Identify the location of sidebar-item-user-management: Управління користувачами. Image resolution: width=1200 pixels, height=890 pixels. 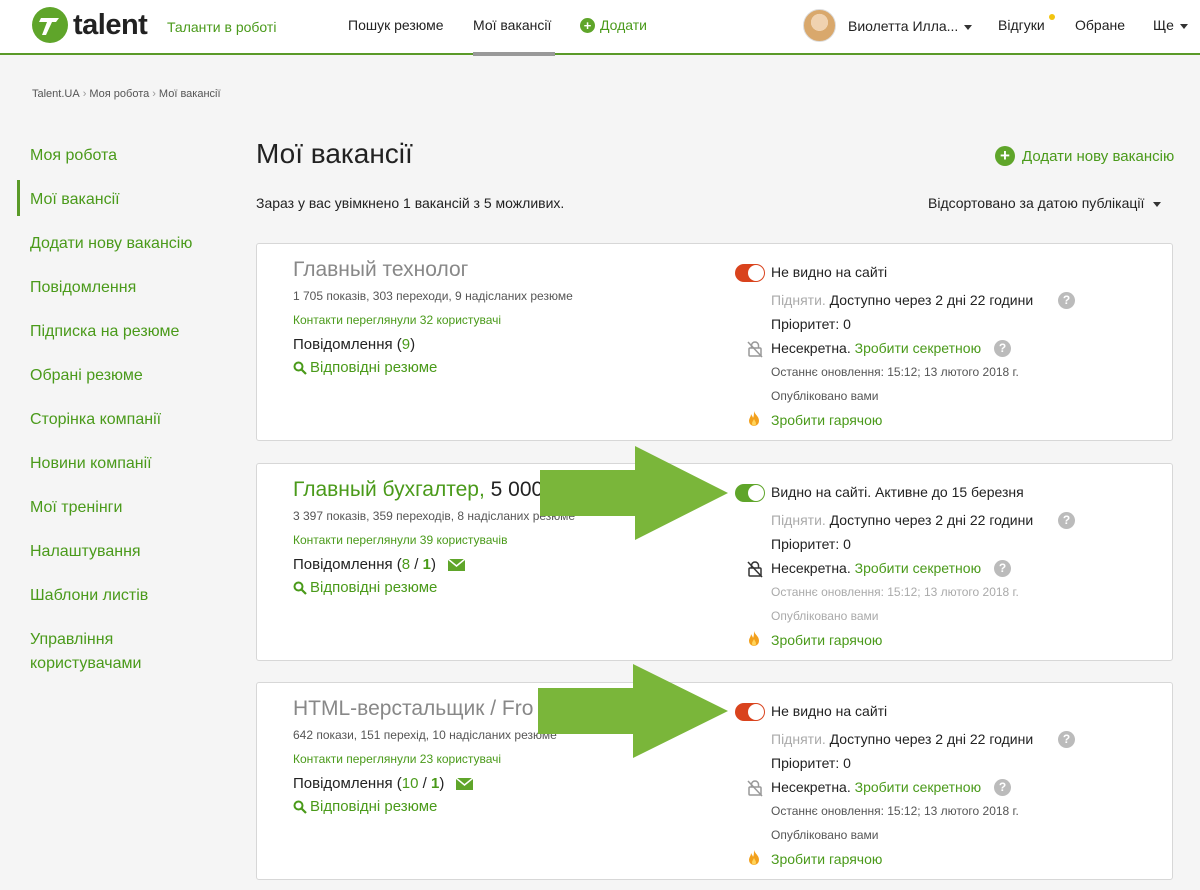
(85, 652).